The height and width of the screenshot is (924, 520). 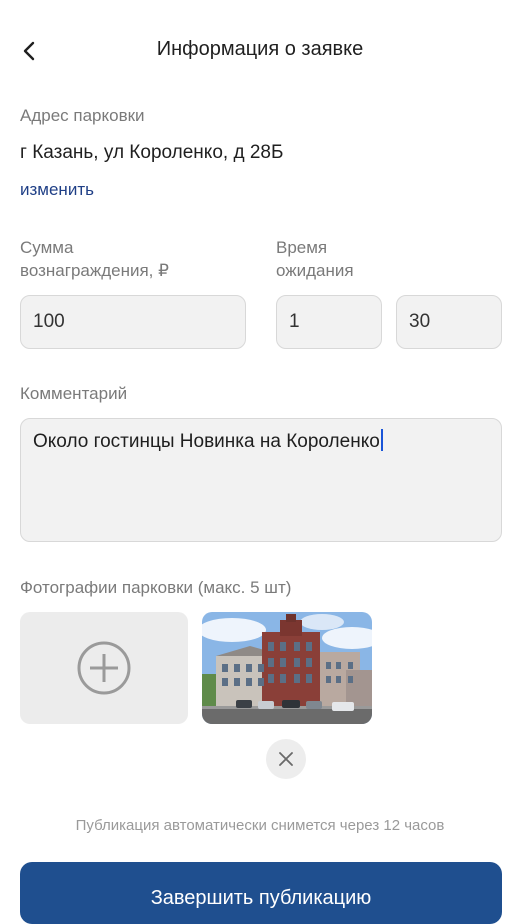 I want to click on parking-photo-image, so click(x=287, y=668).